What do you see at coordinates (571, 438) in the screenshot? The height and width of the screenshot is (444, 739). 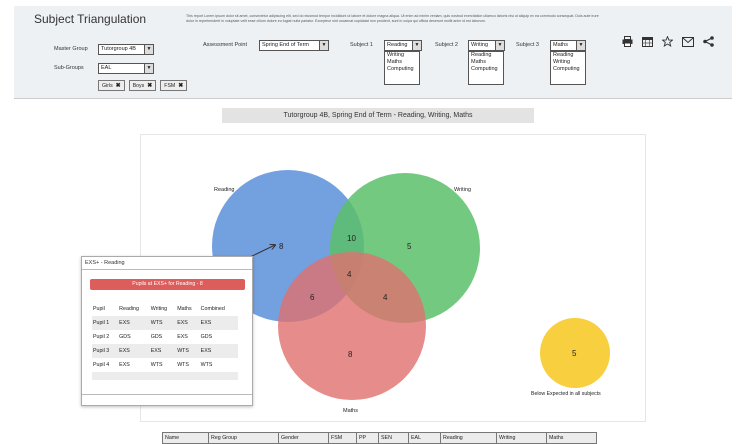 I see `column-header: Maths` at bounding box center [571, 438].